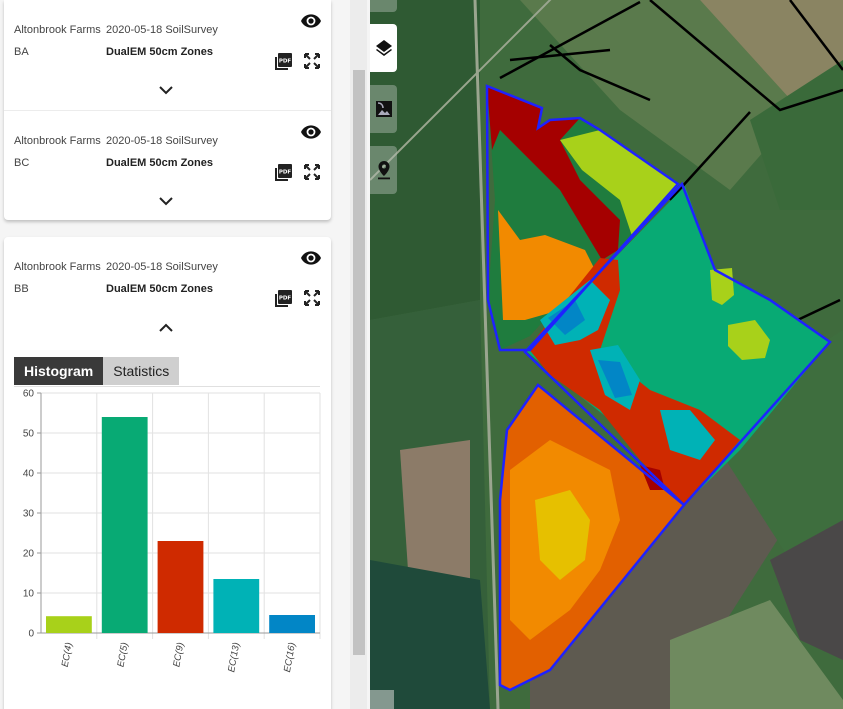 This screenshot has width=843, height=709. I want to click on scrollbar-thumb, so click(359, 362).